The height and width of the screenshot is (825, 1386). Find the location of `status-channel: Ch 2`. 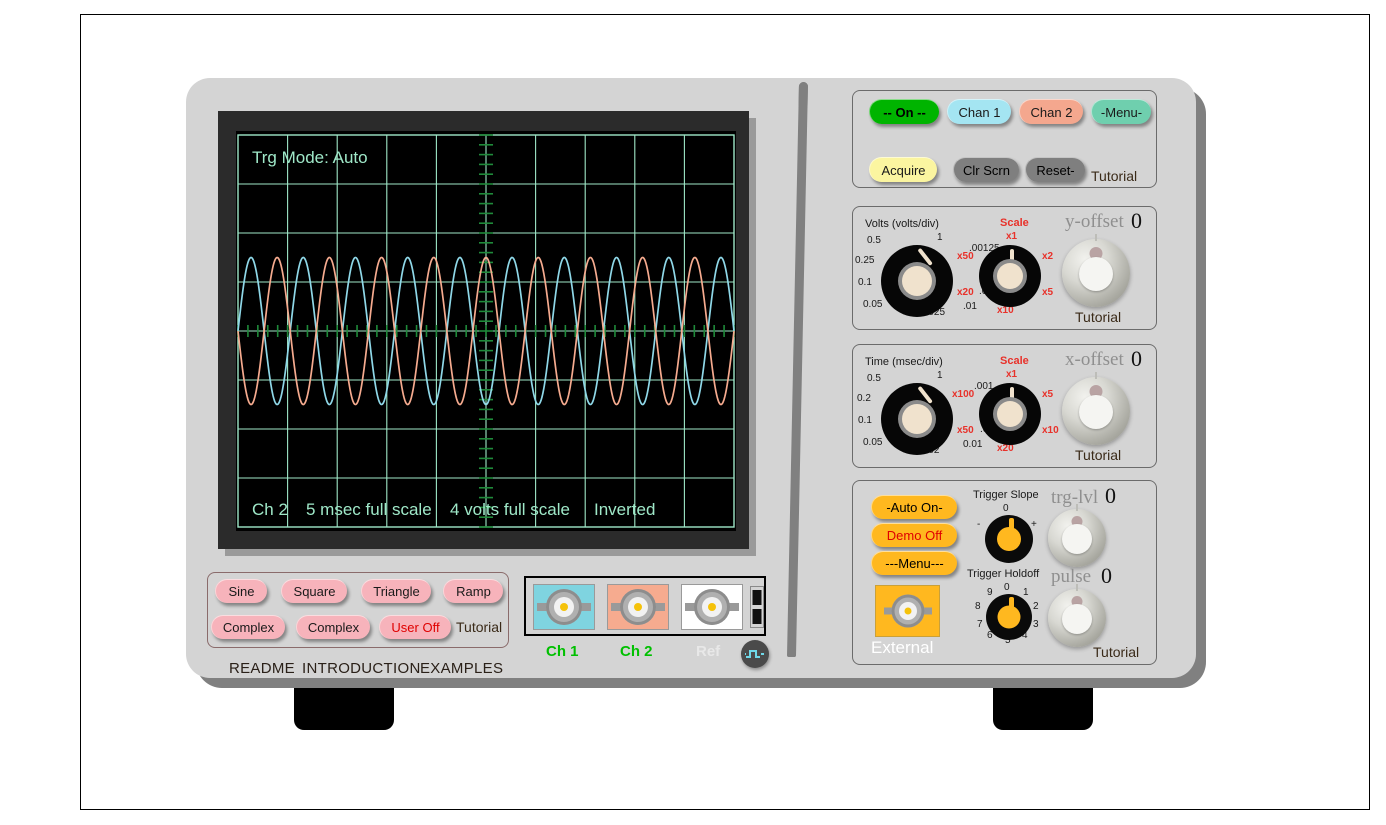

status-channel: Ch 2 is located at coordinates (270, 509).